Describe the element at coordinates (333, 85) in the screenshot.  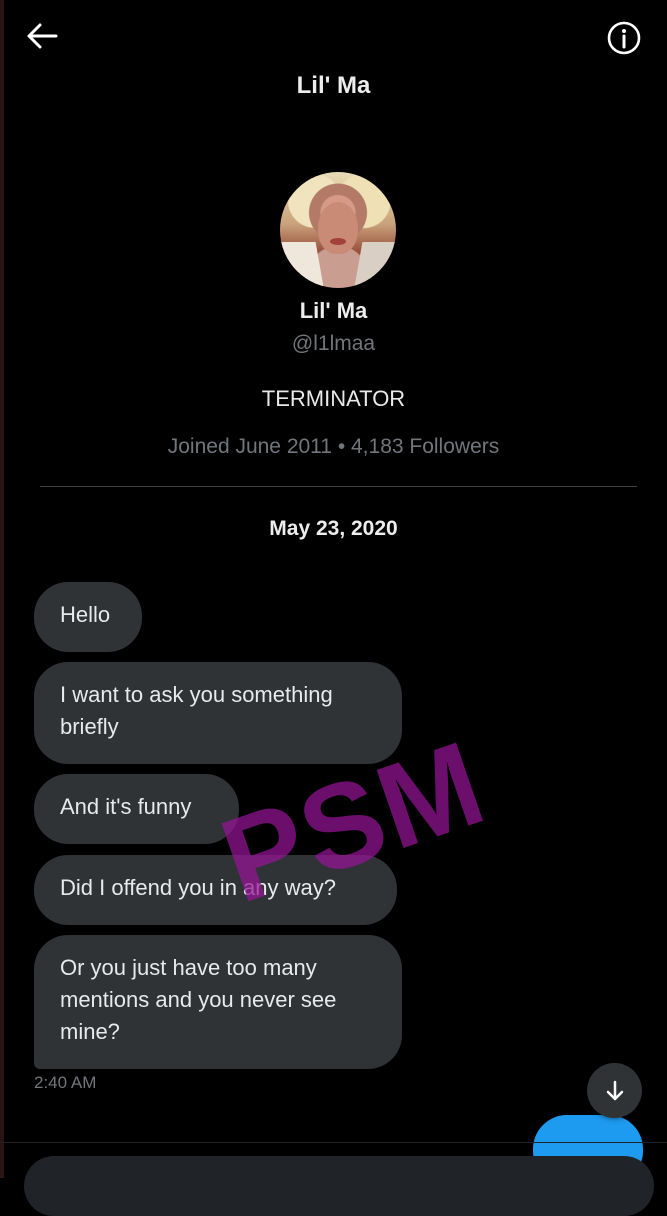
I see `conversation-title: Lil' Ma` at that location.